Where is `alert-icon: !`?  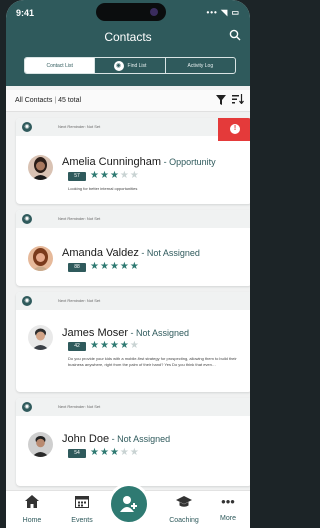
alert-icon: ! is located at coordinates (235, 129).